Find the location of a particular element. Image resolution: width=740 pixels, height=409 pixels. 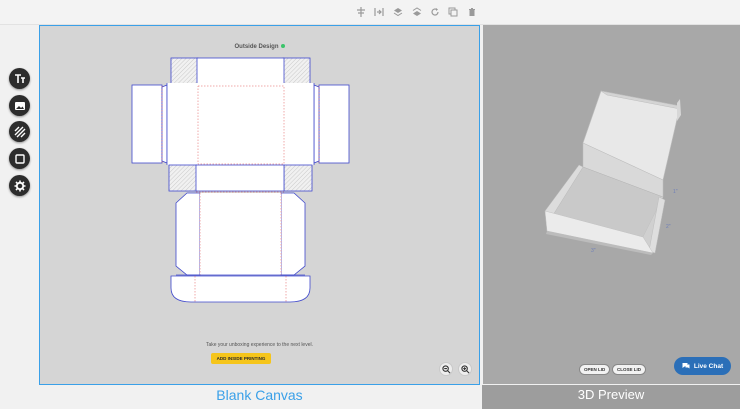

canvas-label: Blank Canvas is located at coordinates (259, 395).